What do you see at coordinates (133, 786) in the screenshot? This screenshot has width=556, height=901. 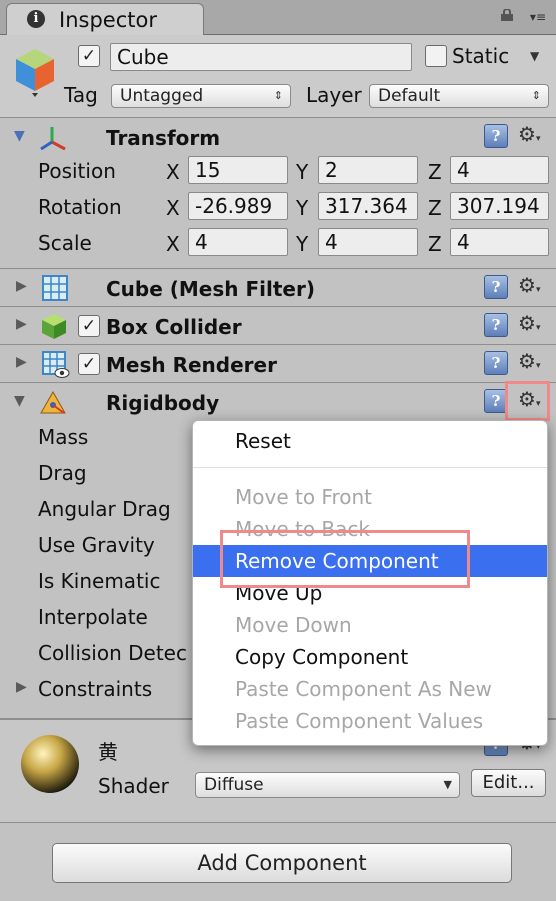 I see `shader-label: Shader` at bounding box center [133, 786].